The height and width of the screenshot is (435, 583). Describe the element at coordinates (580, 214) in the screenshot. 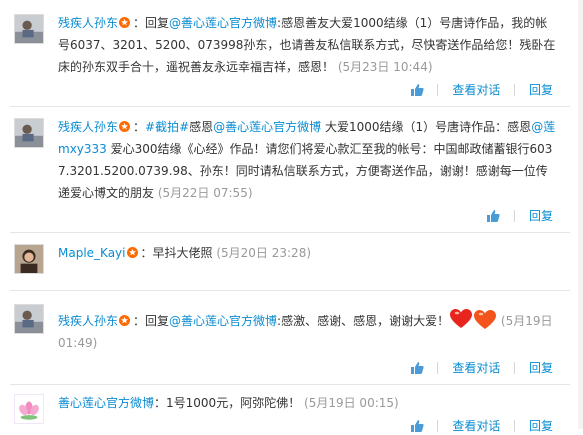

I see `scrollbar` at that location.